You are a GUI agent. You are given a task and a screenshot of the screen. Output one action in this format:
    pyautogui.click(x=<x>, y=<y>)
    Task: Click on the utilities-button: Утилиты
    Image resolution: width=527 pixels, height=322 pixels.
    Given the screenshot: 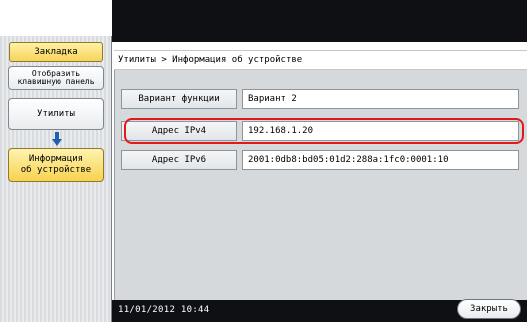 What is the action you would take?
    pyautogui.click(x=56, y=114)
    